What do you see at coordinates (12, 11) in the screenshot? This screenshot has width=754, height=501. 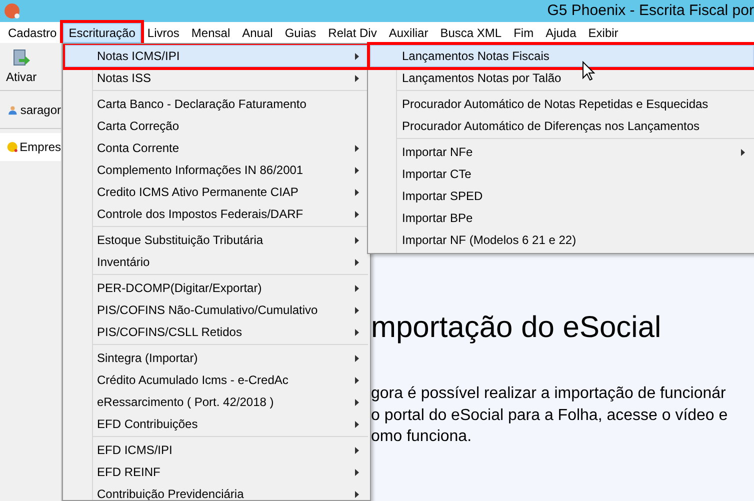 I see `app-logo-icon` at bounding box center [12, 11].